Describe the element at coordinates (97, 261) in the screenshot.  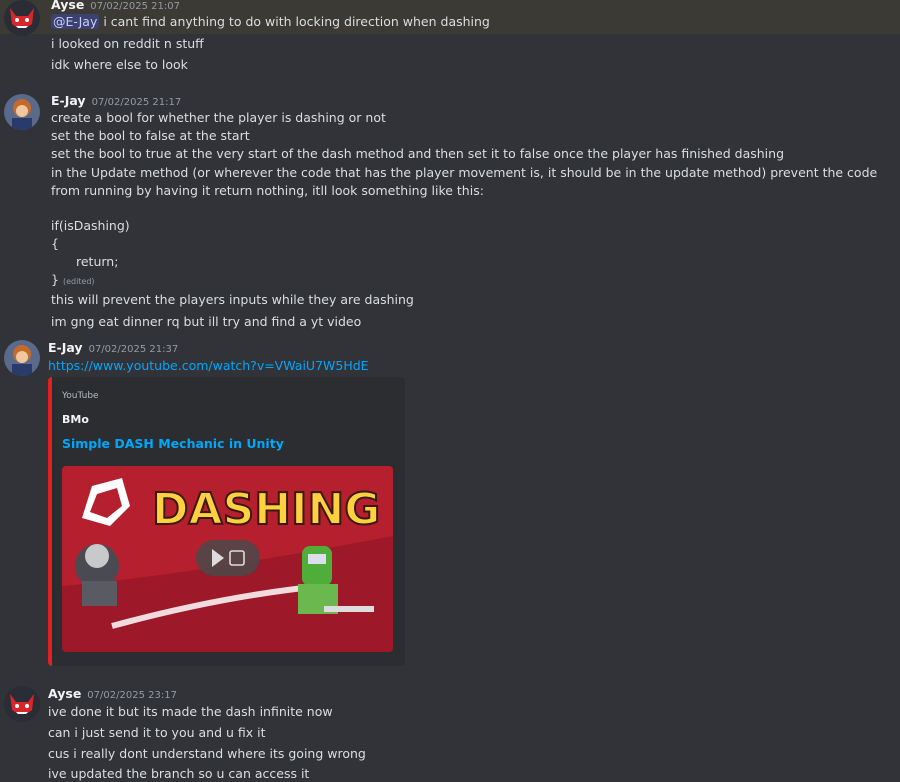
I see `code-line: return;` at that location.